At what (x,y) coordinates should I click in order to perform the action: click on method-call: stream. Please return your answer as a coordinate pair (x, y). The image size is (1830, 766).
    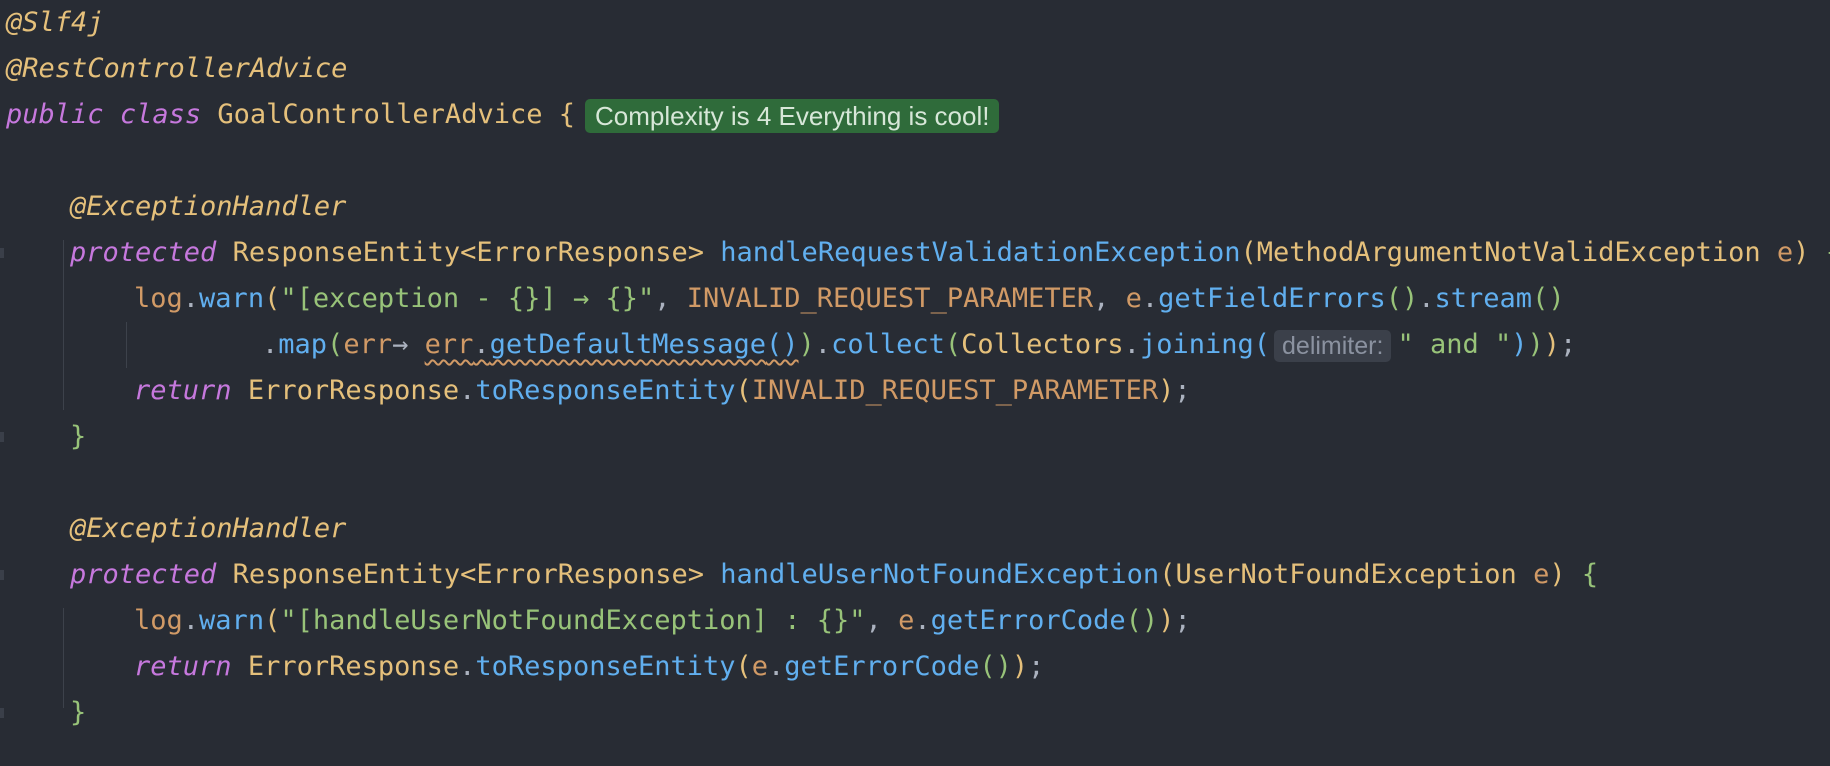
    Looking at the image, I should click on (1483, 298).